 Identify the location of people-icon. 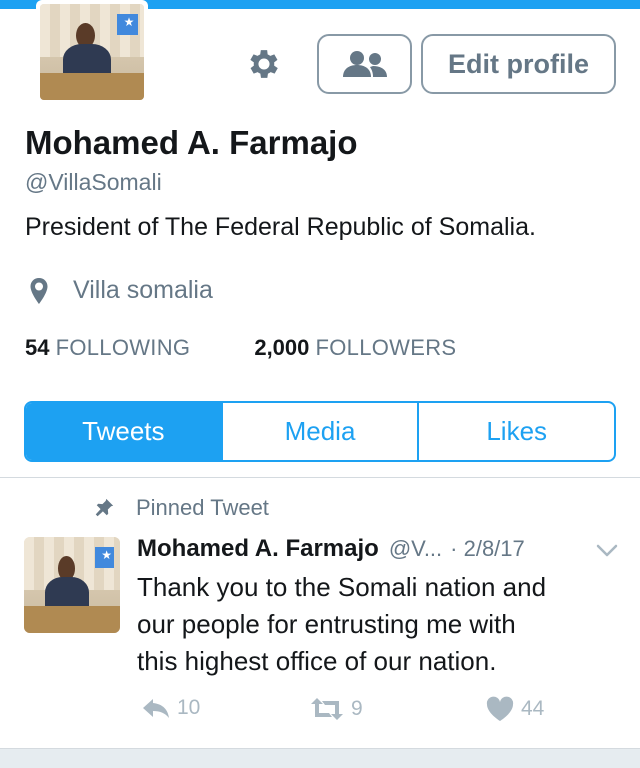
(364, 64).